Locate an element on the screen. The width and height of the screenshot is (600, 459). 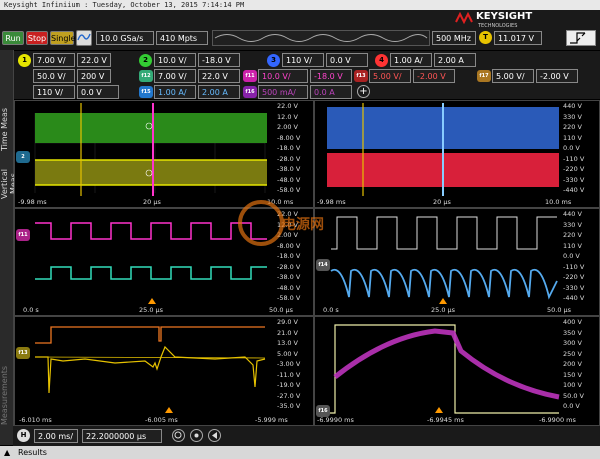
stop-button: Stop is located at coordinates (37, 38).